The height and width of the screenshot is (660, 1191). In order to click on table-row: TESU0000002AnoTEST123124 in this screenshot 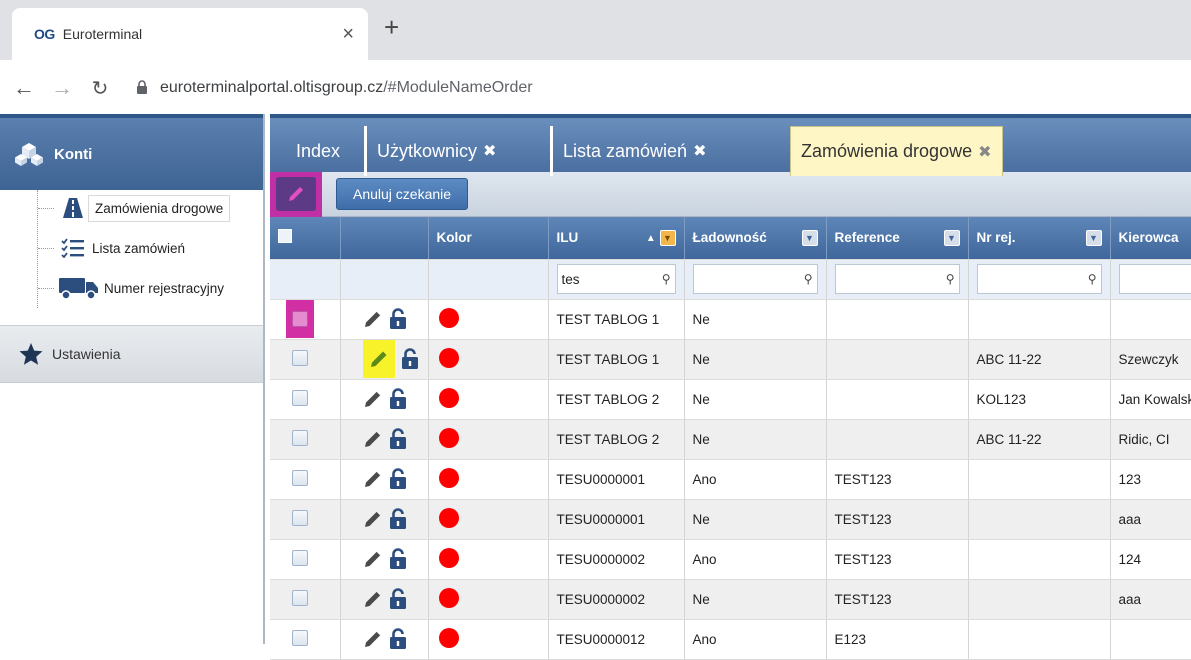, I will do `click(730, 559)`.